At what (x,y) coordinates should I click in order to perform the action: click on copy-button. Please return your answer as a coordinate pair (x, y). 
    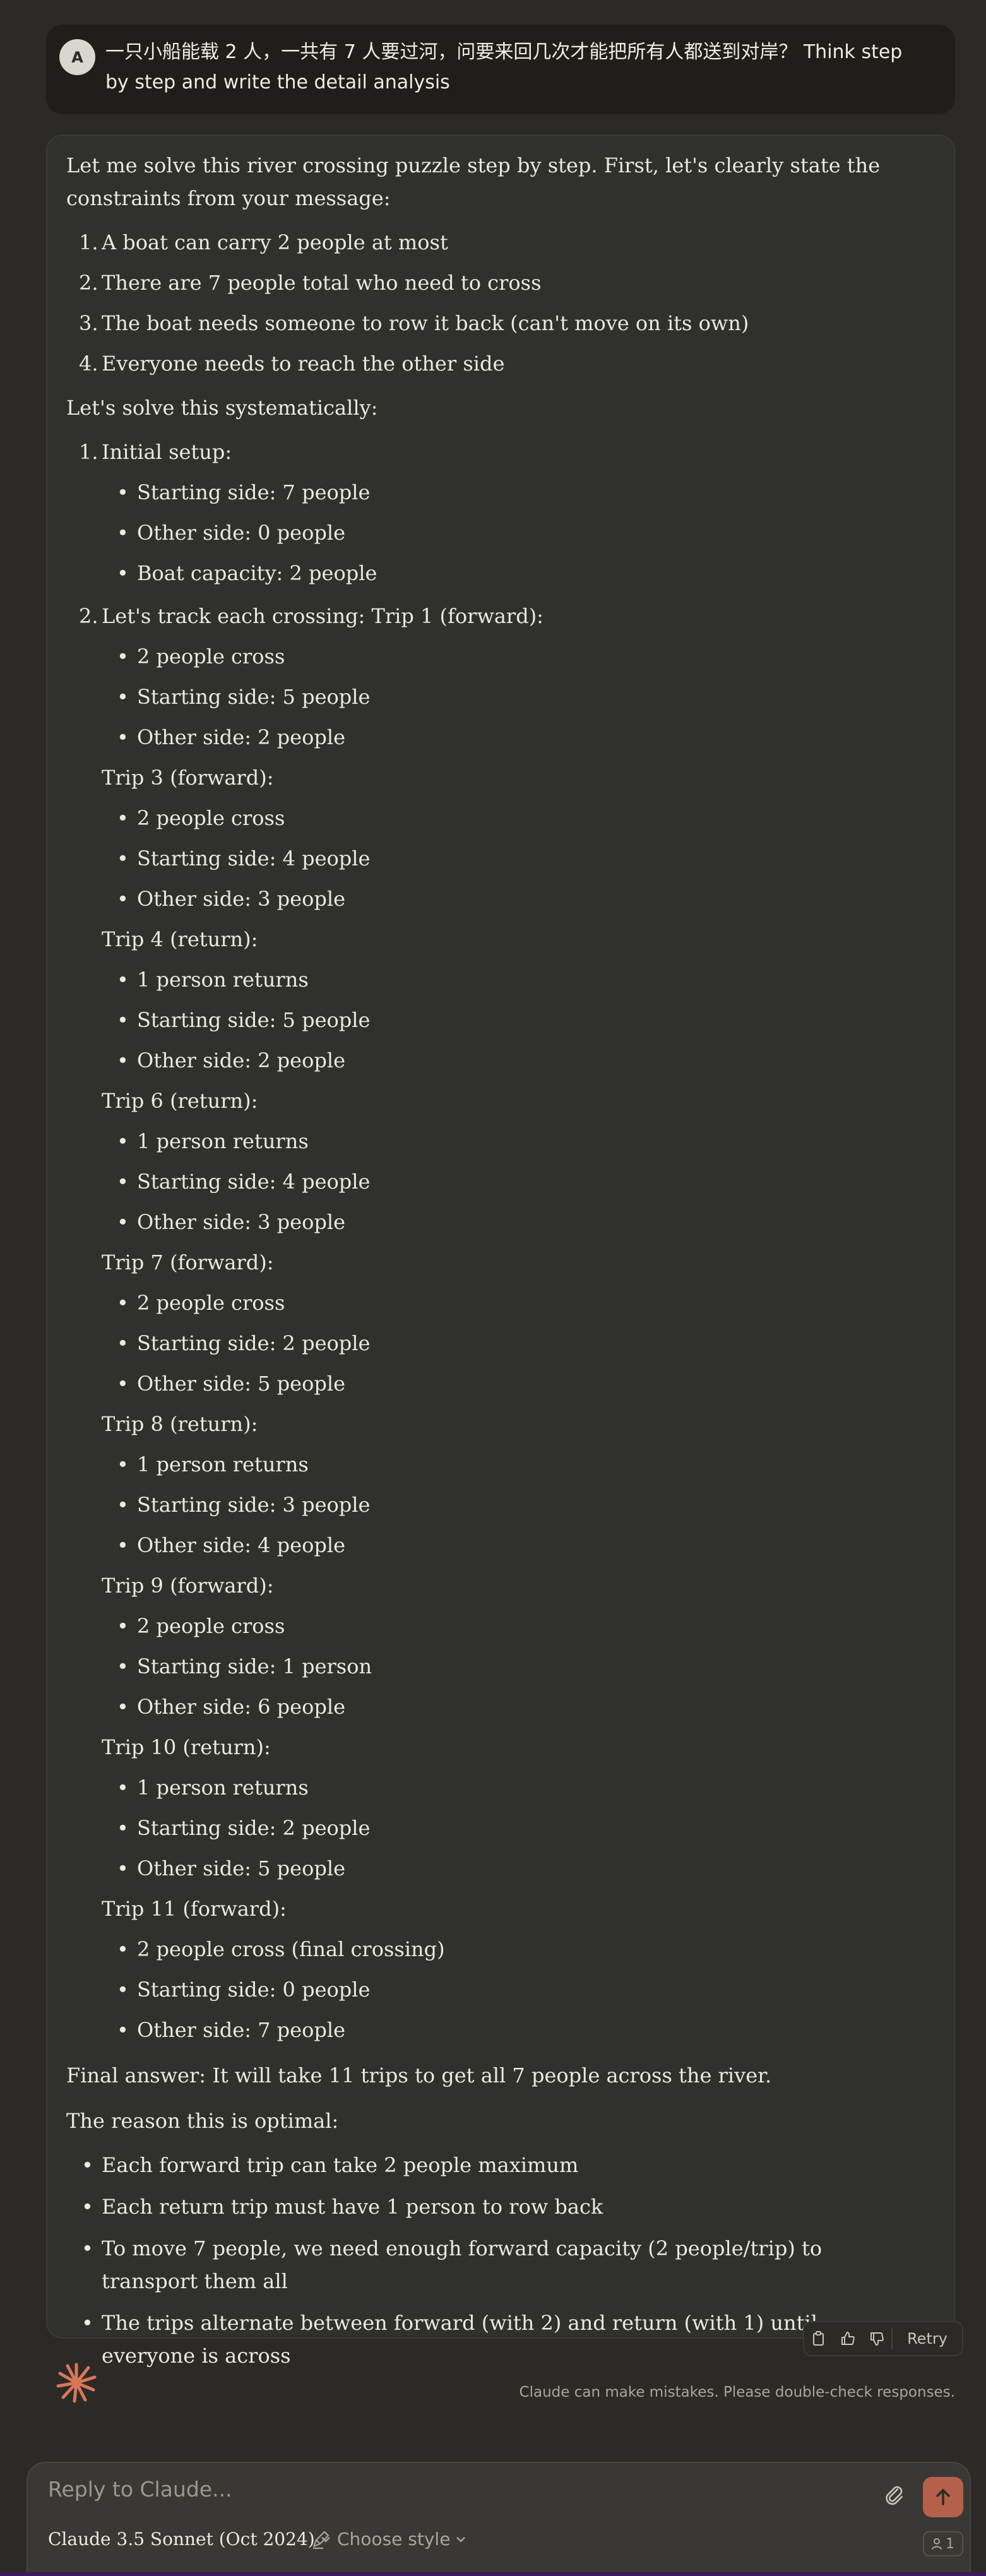
    Looking at the image, I should click on (818, 2339).